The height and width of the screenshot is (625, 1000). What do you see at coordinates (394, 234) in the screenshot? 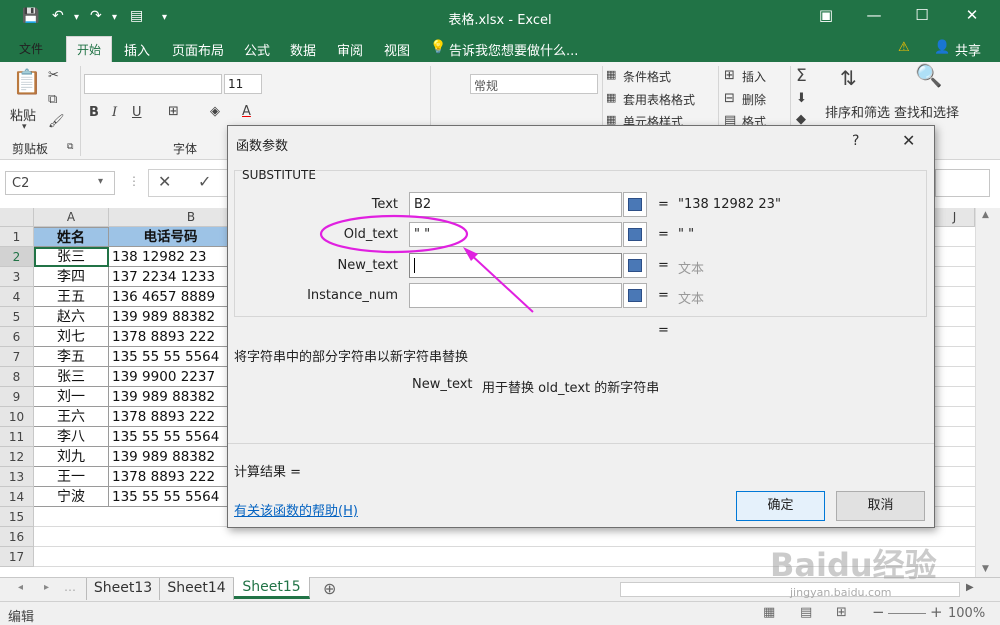
I see `highlight-ellipse` at bounding box center [394, 234].